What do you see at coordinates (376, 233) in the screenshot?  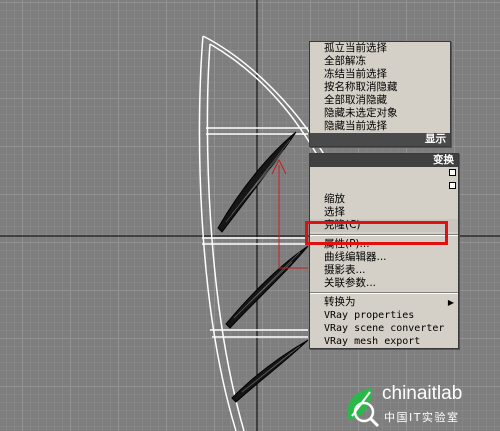 I see `clone-highlight-annotation` at bounding box center [376, 233].